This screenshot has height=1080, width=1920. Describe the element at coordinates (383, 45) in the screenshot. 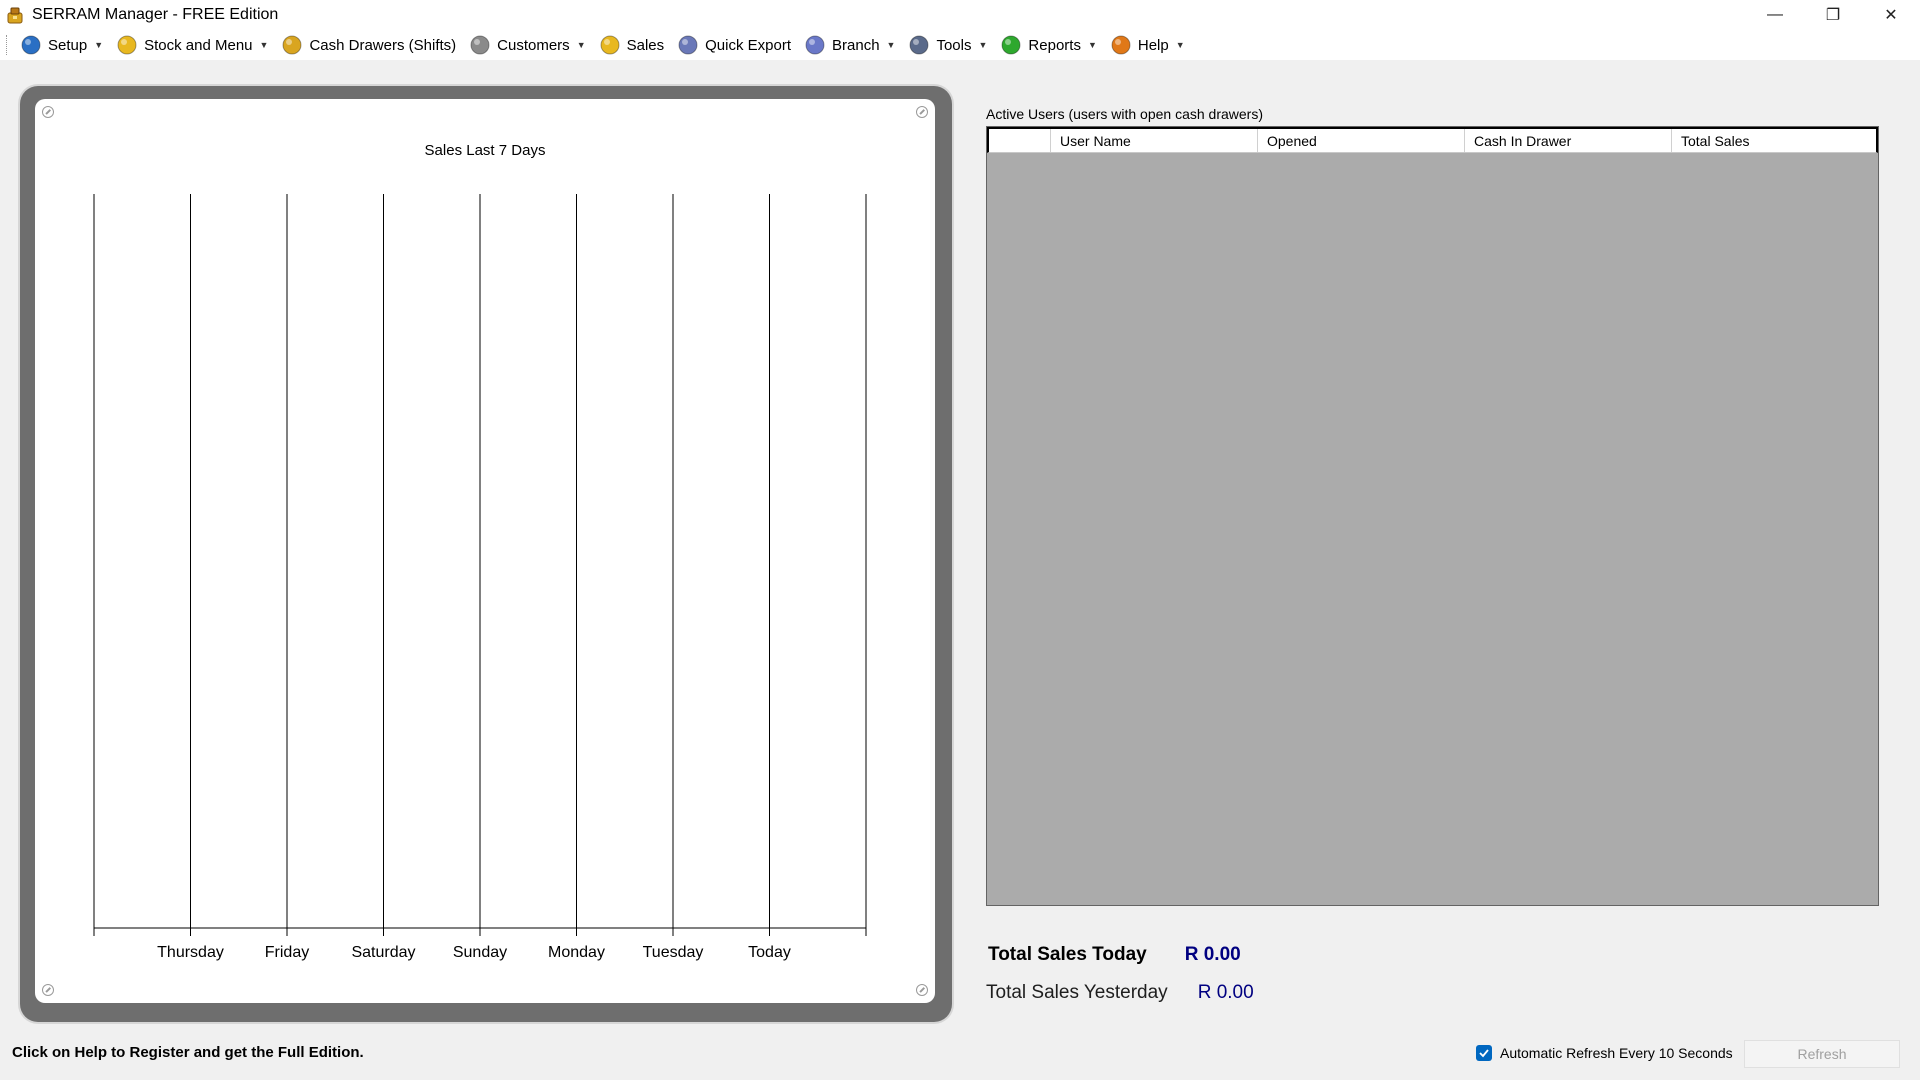

I see `menu-label: Cash Drawers (Shifts)` at that location.